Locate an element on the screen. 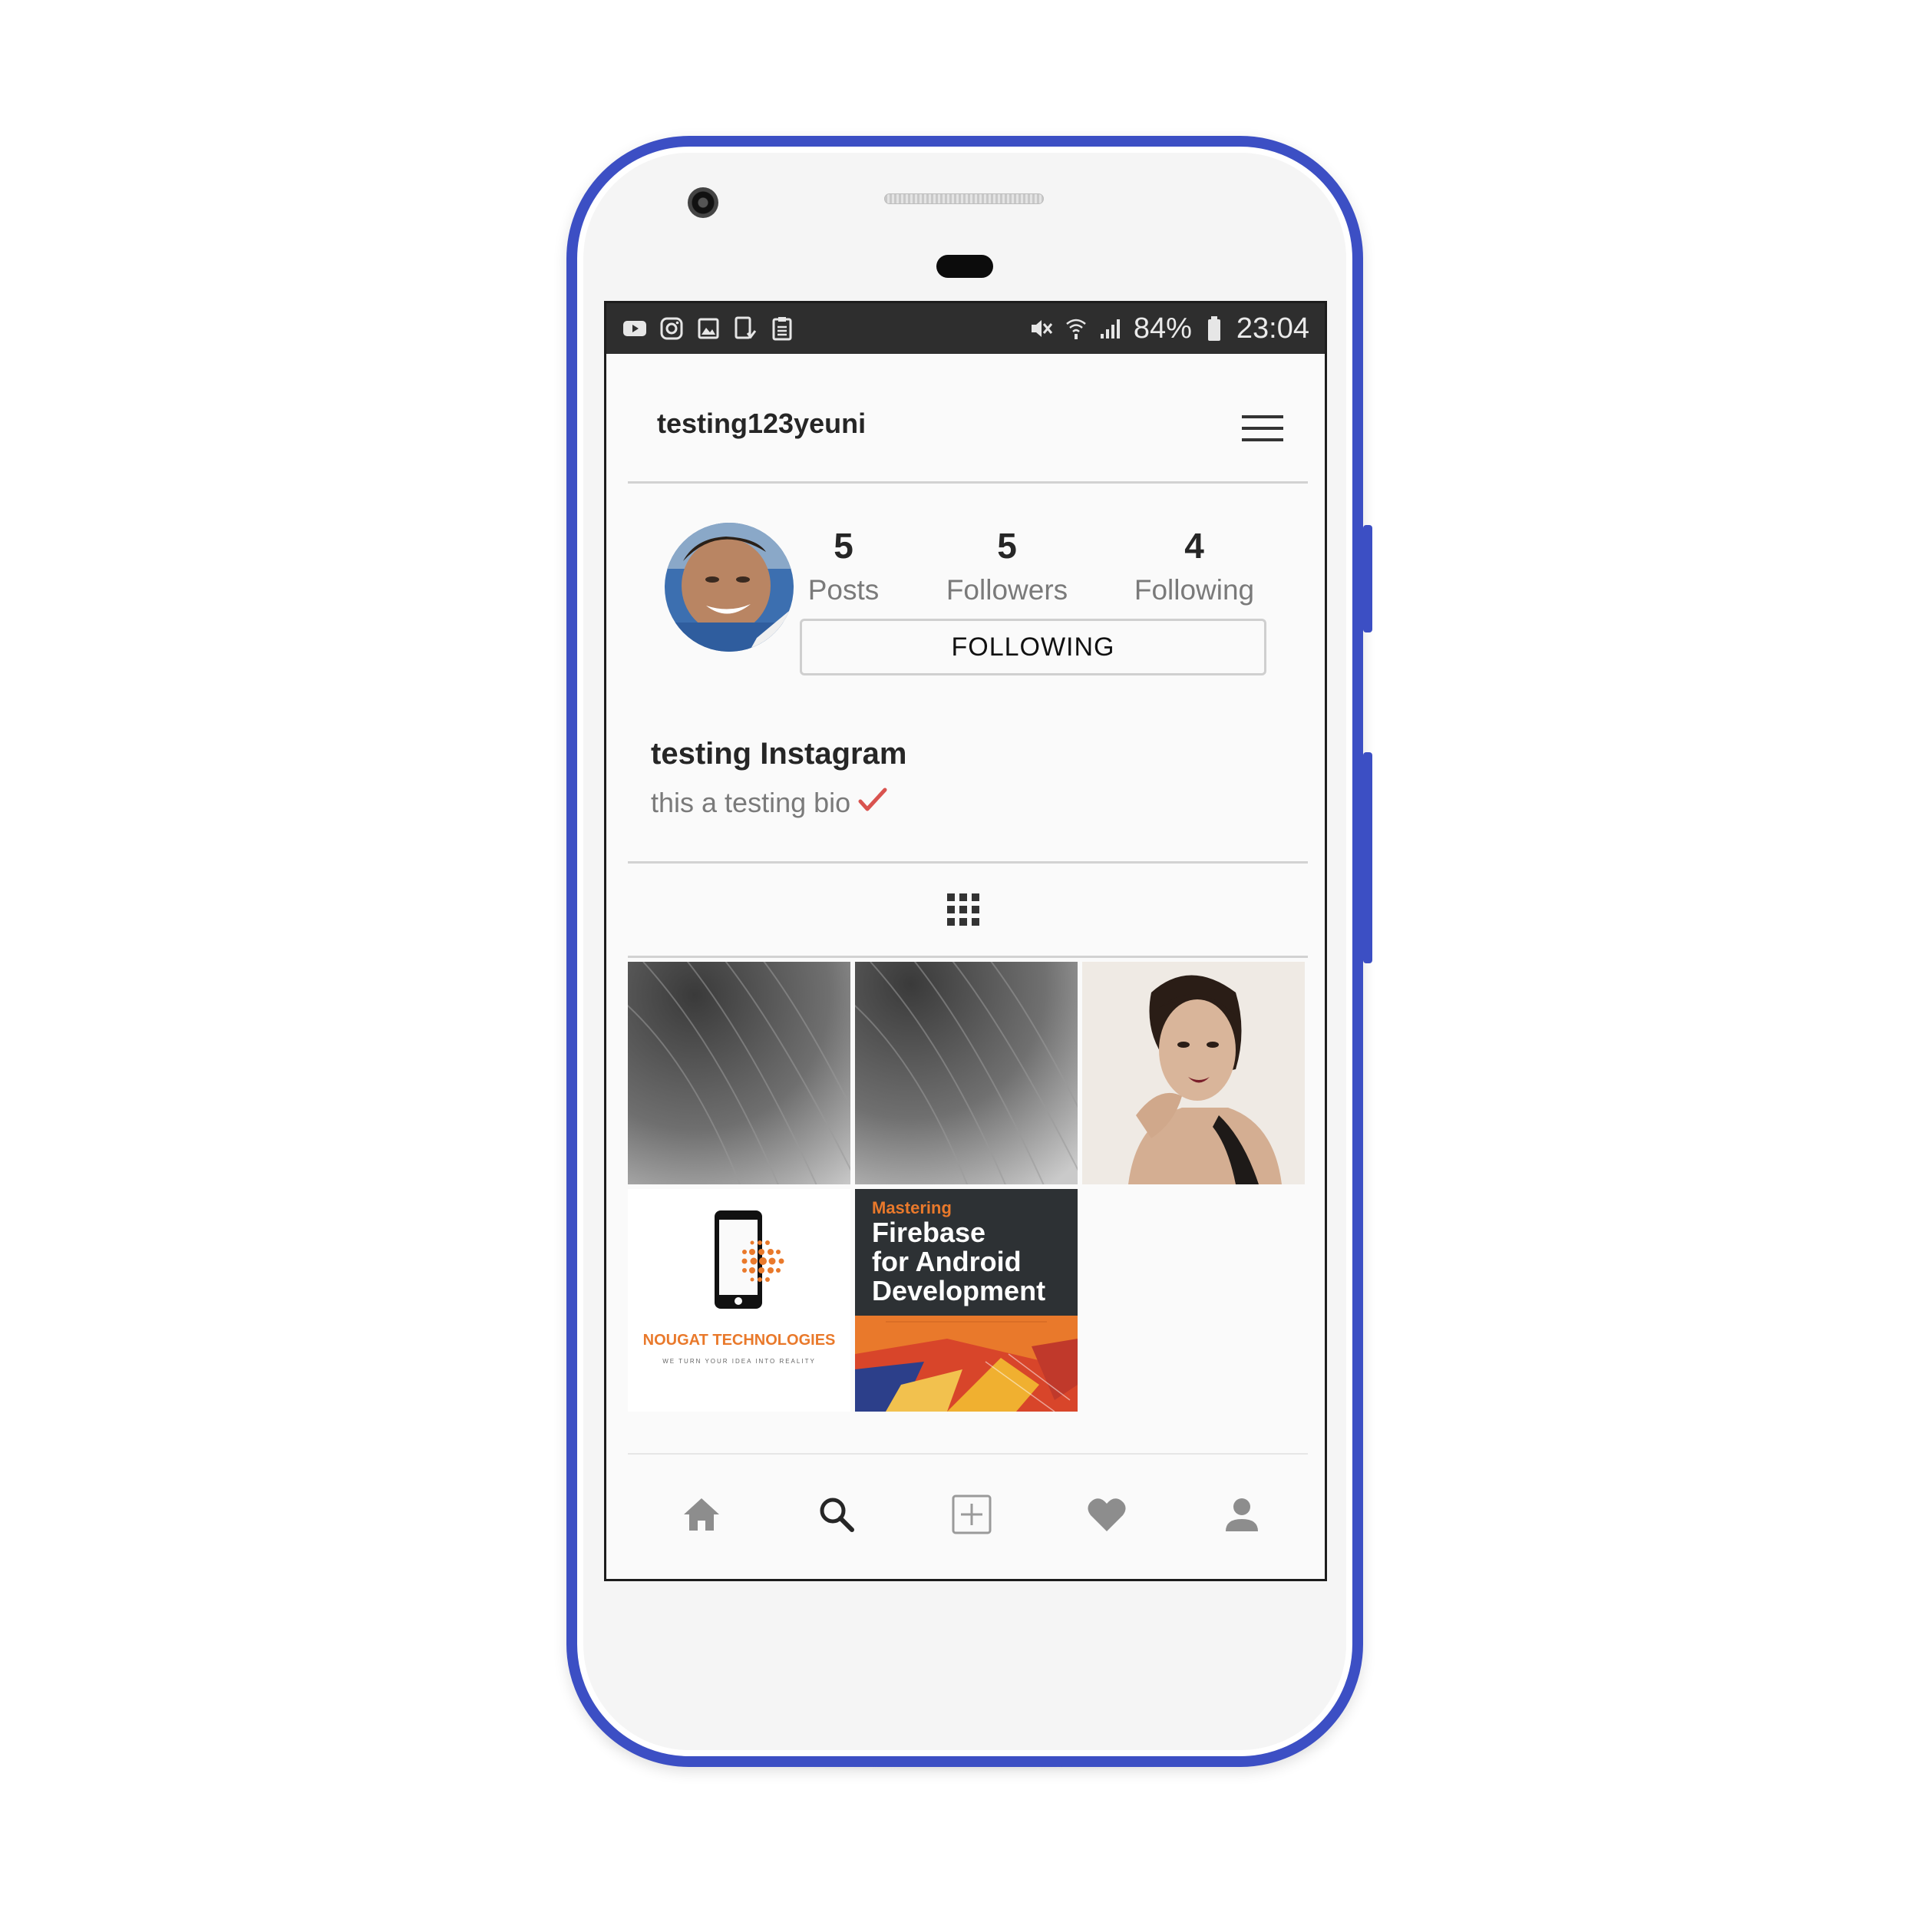  followers-label: Followers is located at coordinates (1007, 590).